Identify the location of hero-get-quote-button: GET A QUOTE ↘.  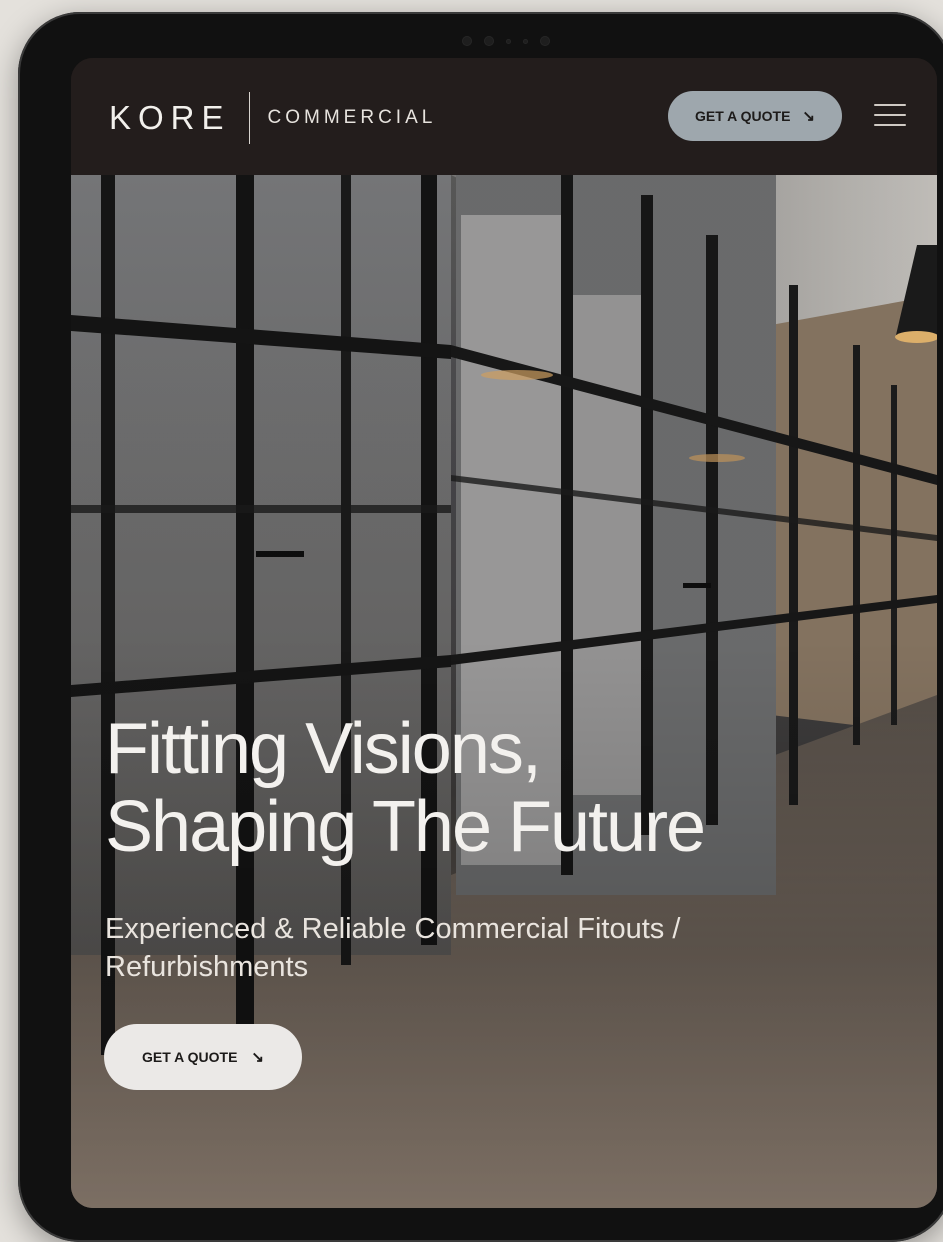
(203, 1057).